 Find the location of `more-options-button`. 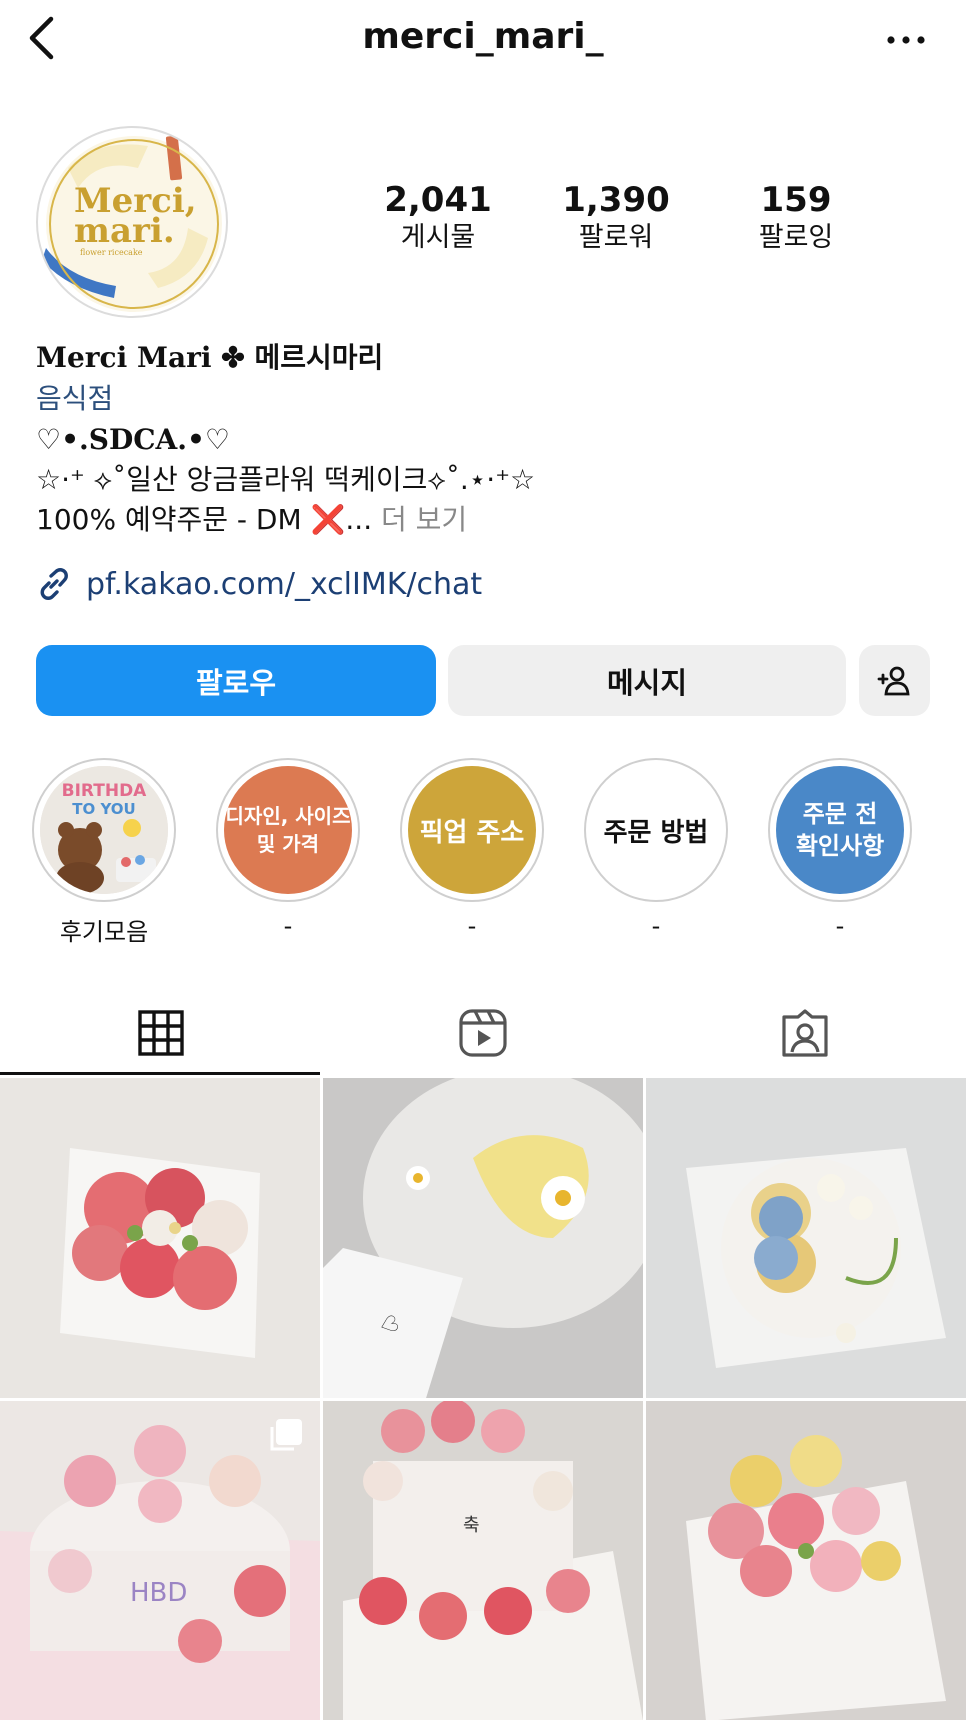

more-options-button is located at coordinates (906, 40).